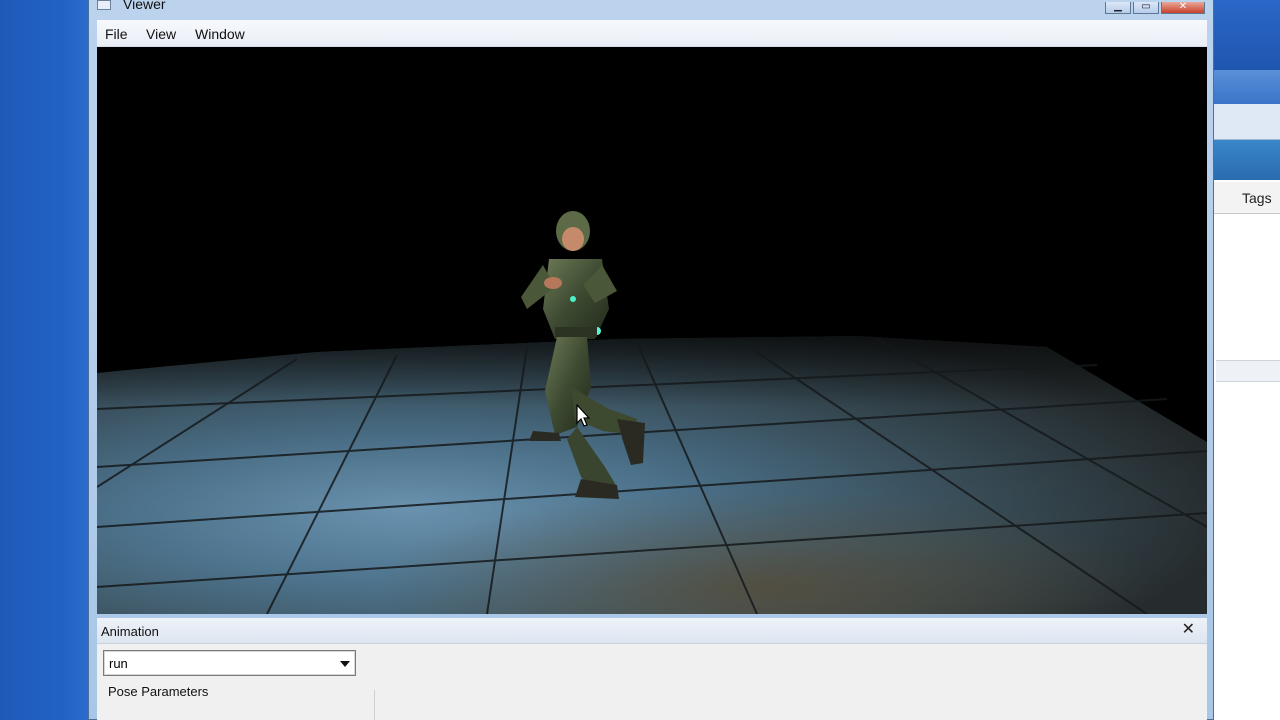 The height and width of the screenshot is (720, 1280). What do you see at coordinates (652, 682) in the screenshot?
I see `animation-panel-body: run Pose Parameters` at bounding box center [652, 682].